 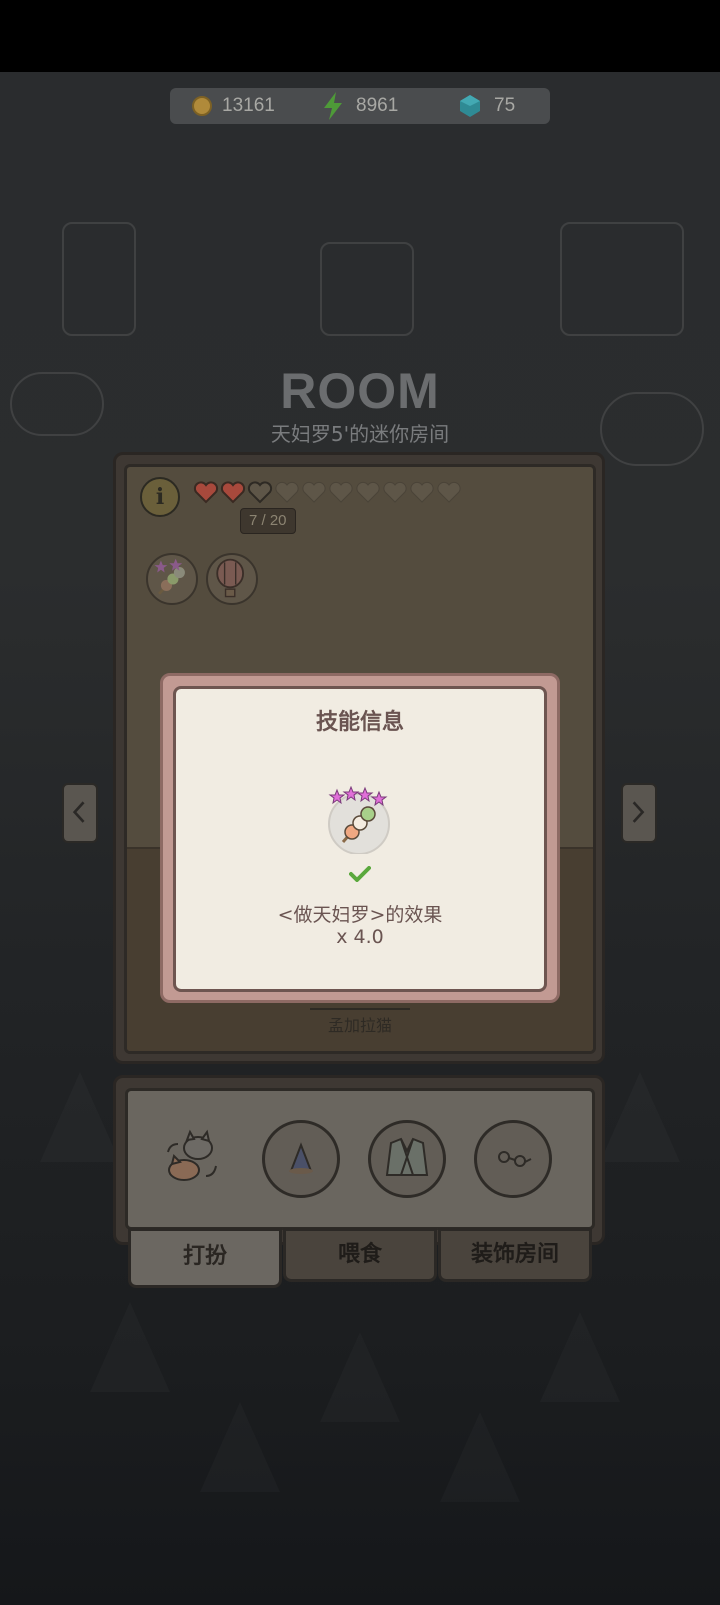 I want to click on room-title: ROOM, so click(x=360, y=391).